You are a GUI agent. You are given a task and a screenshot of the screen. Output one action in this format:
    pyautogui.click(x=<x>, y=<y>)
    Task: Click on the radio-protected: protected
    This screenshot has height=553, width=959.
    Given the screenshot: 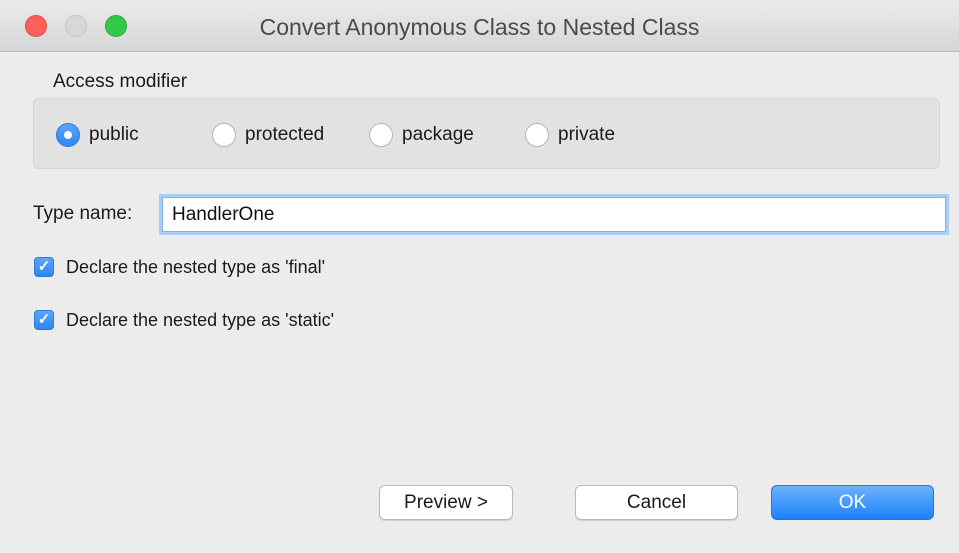 What is the action you would take?
    pyautogui.click(x=268, y=135)
    